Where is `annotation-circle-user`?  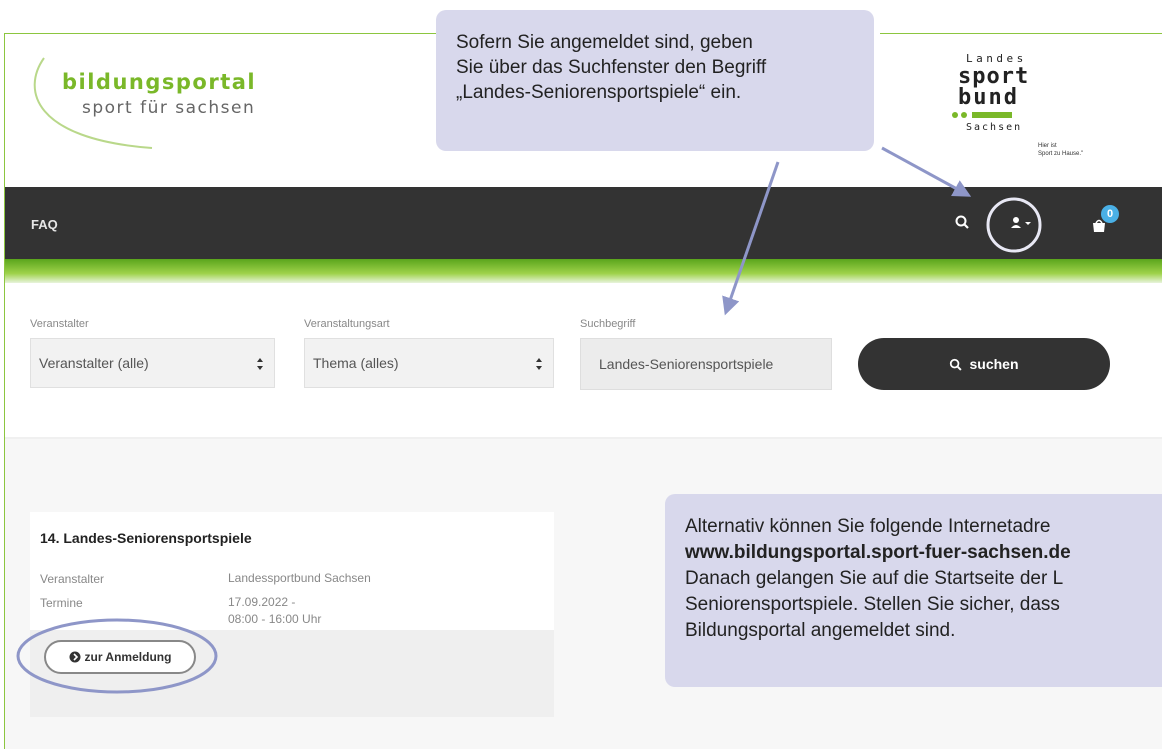 annotation-circle-user is located at coordinates (1014, 225).